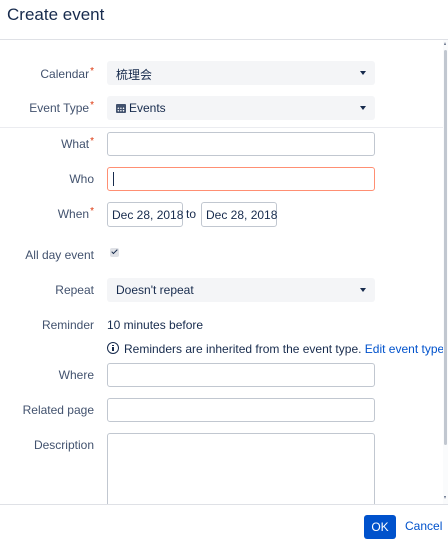 The width and height of the screenshot is (448, 539). What do you see at coordinates (63, 445) in the screenshot?
I see `description-label: Description` at bounding box center [63, 445].